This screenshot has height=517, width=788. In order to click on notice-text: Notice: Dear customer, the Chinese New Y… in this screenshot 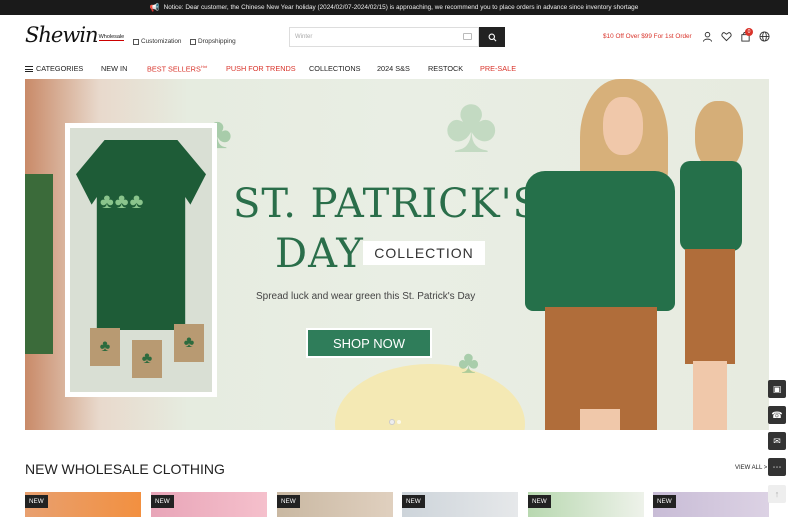, I will do `click(401, 7)`.